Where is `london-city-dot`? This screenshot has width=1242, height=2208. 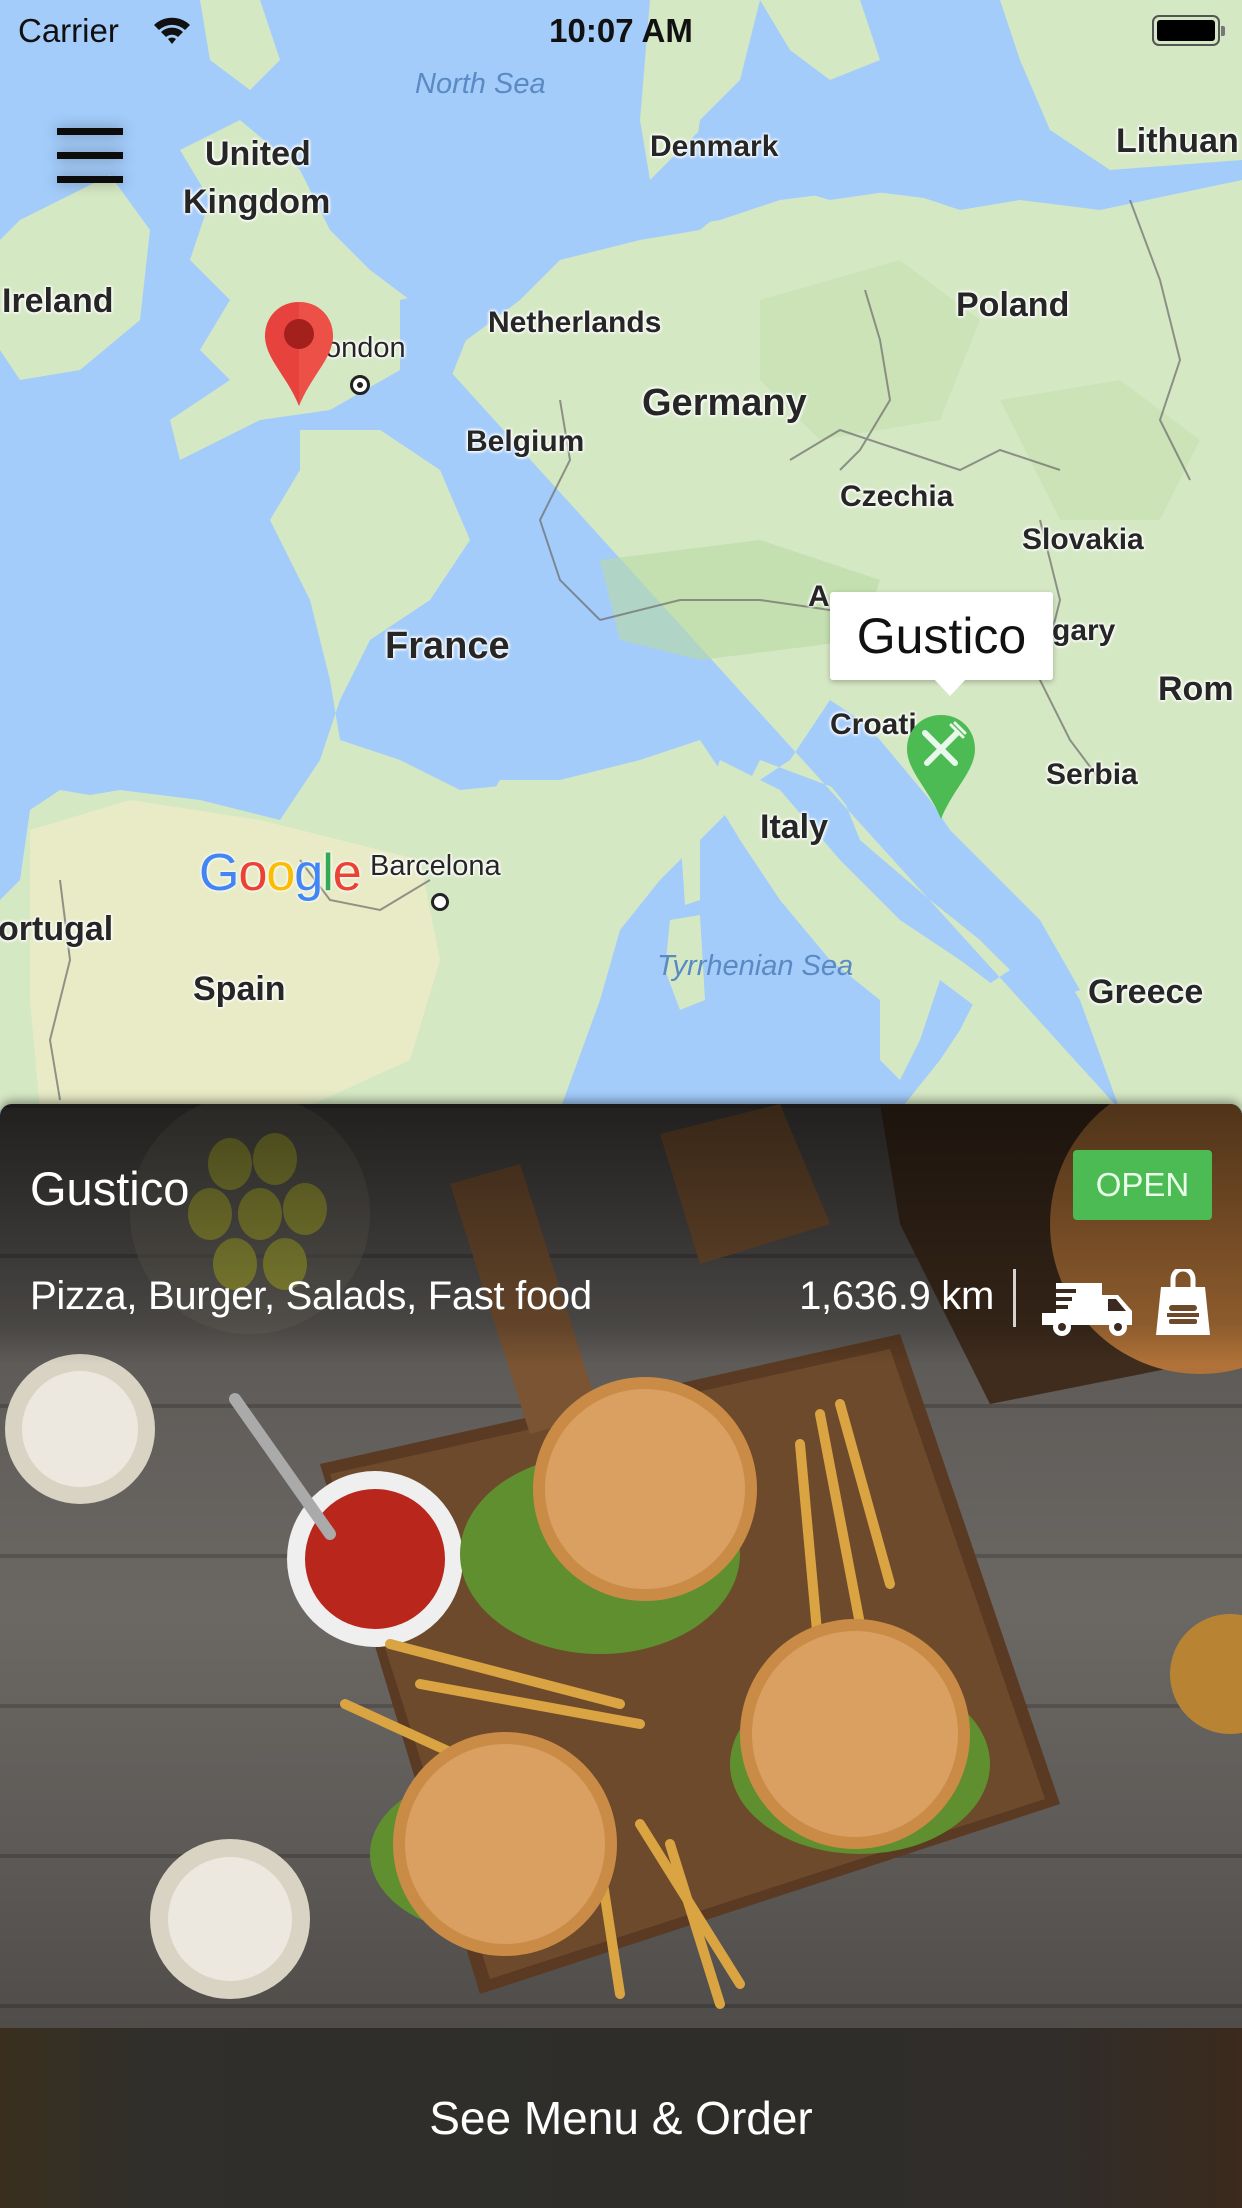 london-city-dot is located at coordinates (360, 385).